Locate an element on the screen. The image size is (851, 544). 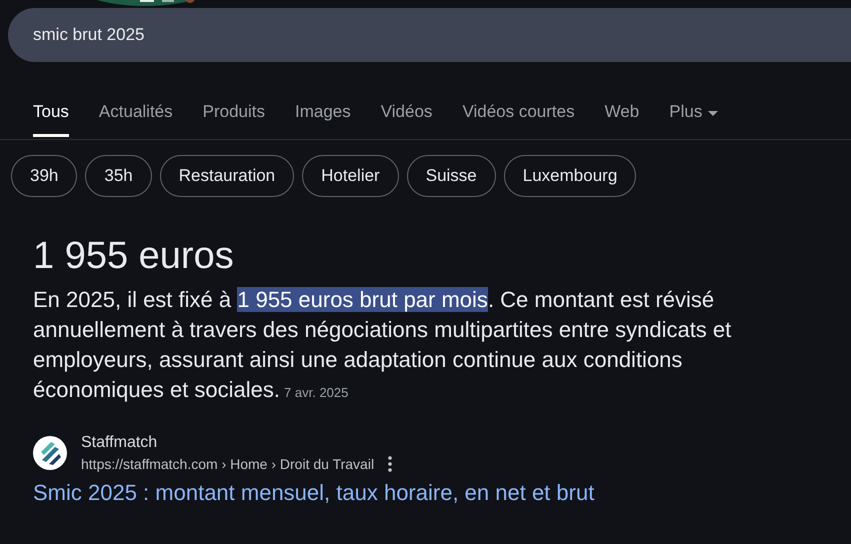
filter-chip: 39h is located at coordinates (44, 176).